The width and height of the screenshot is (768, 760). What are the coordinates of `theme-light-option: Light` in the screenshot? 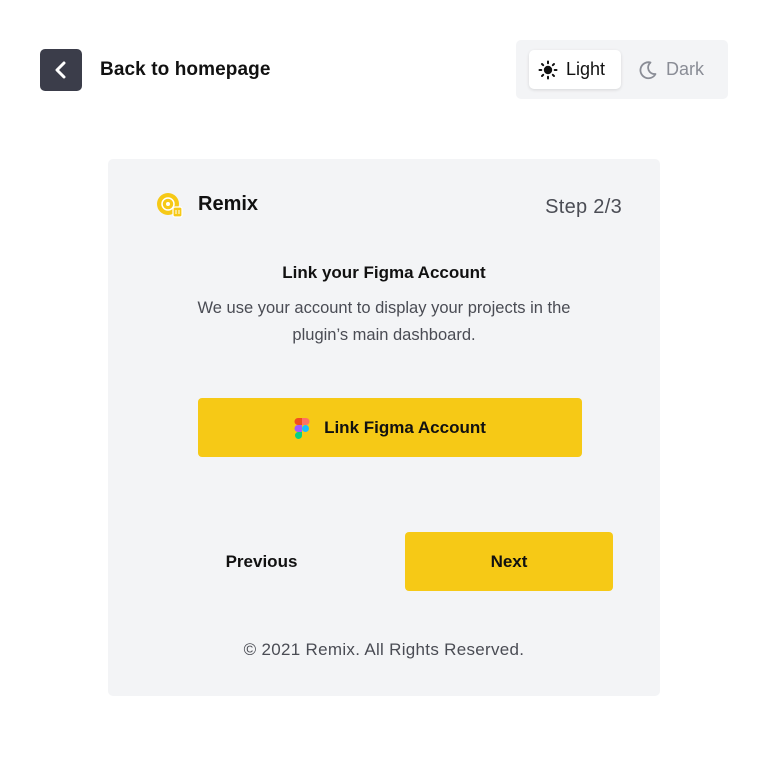 It's located at (575, 69).